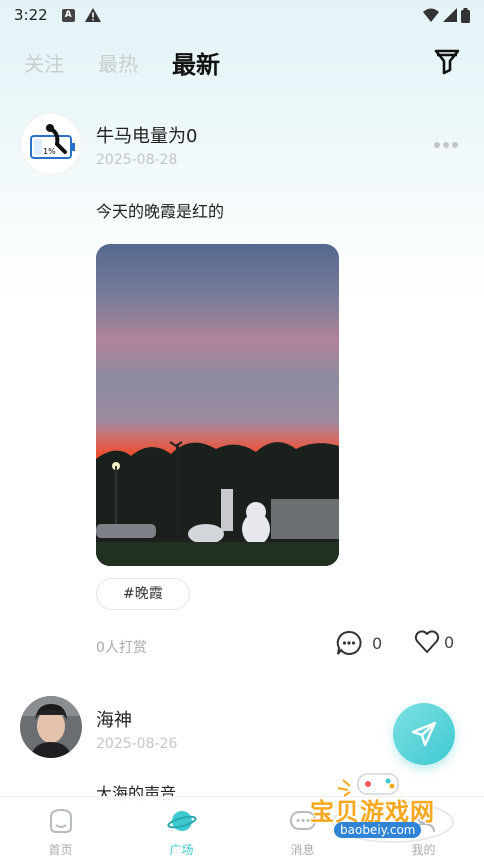 The image size is (484, 860). What do you see at coordinates (449, 642) in the screenshot?
I see `like-count: 0` at bounding box center [449, 642].